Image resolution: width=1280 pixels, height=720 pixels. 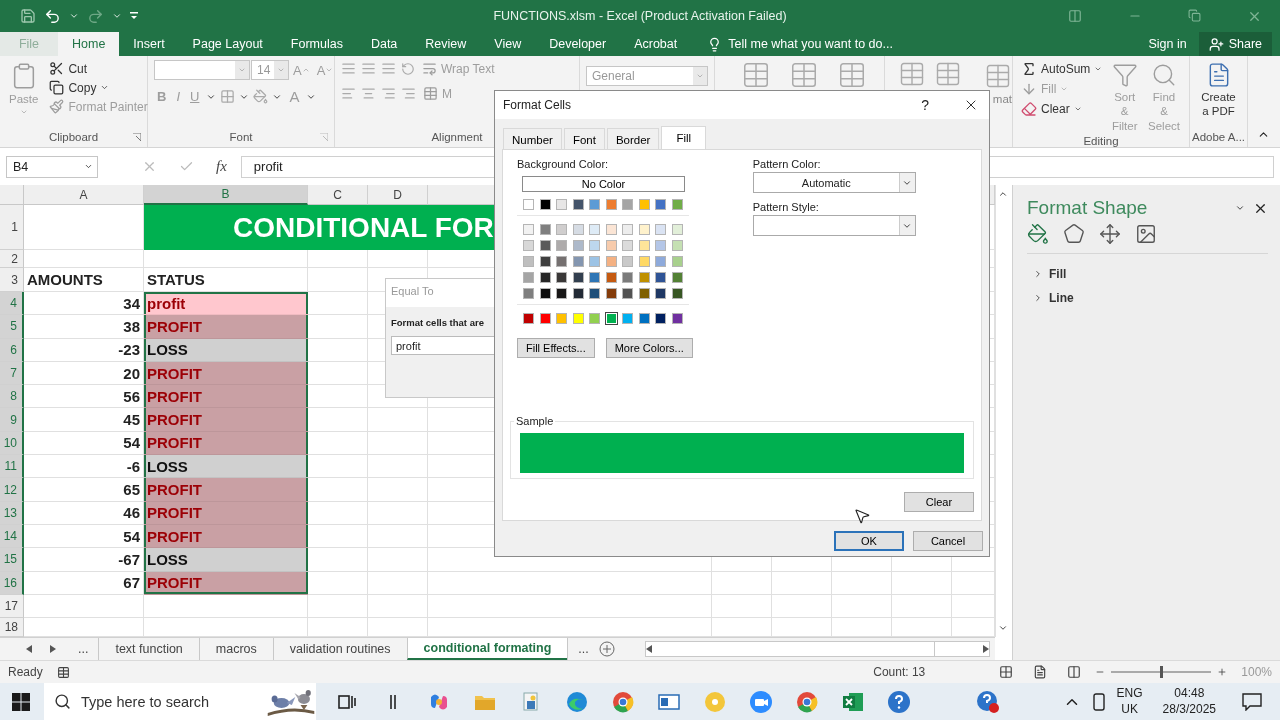 I want to click on window-title: FUNCTIONS.xlsm - Excel (Product Activation Failed), so click(x=640, y=16).